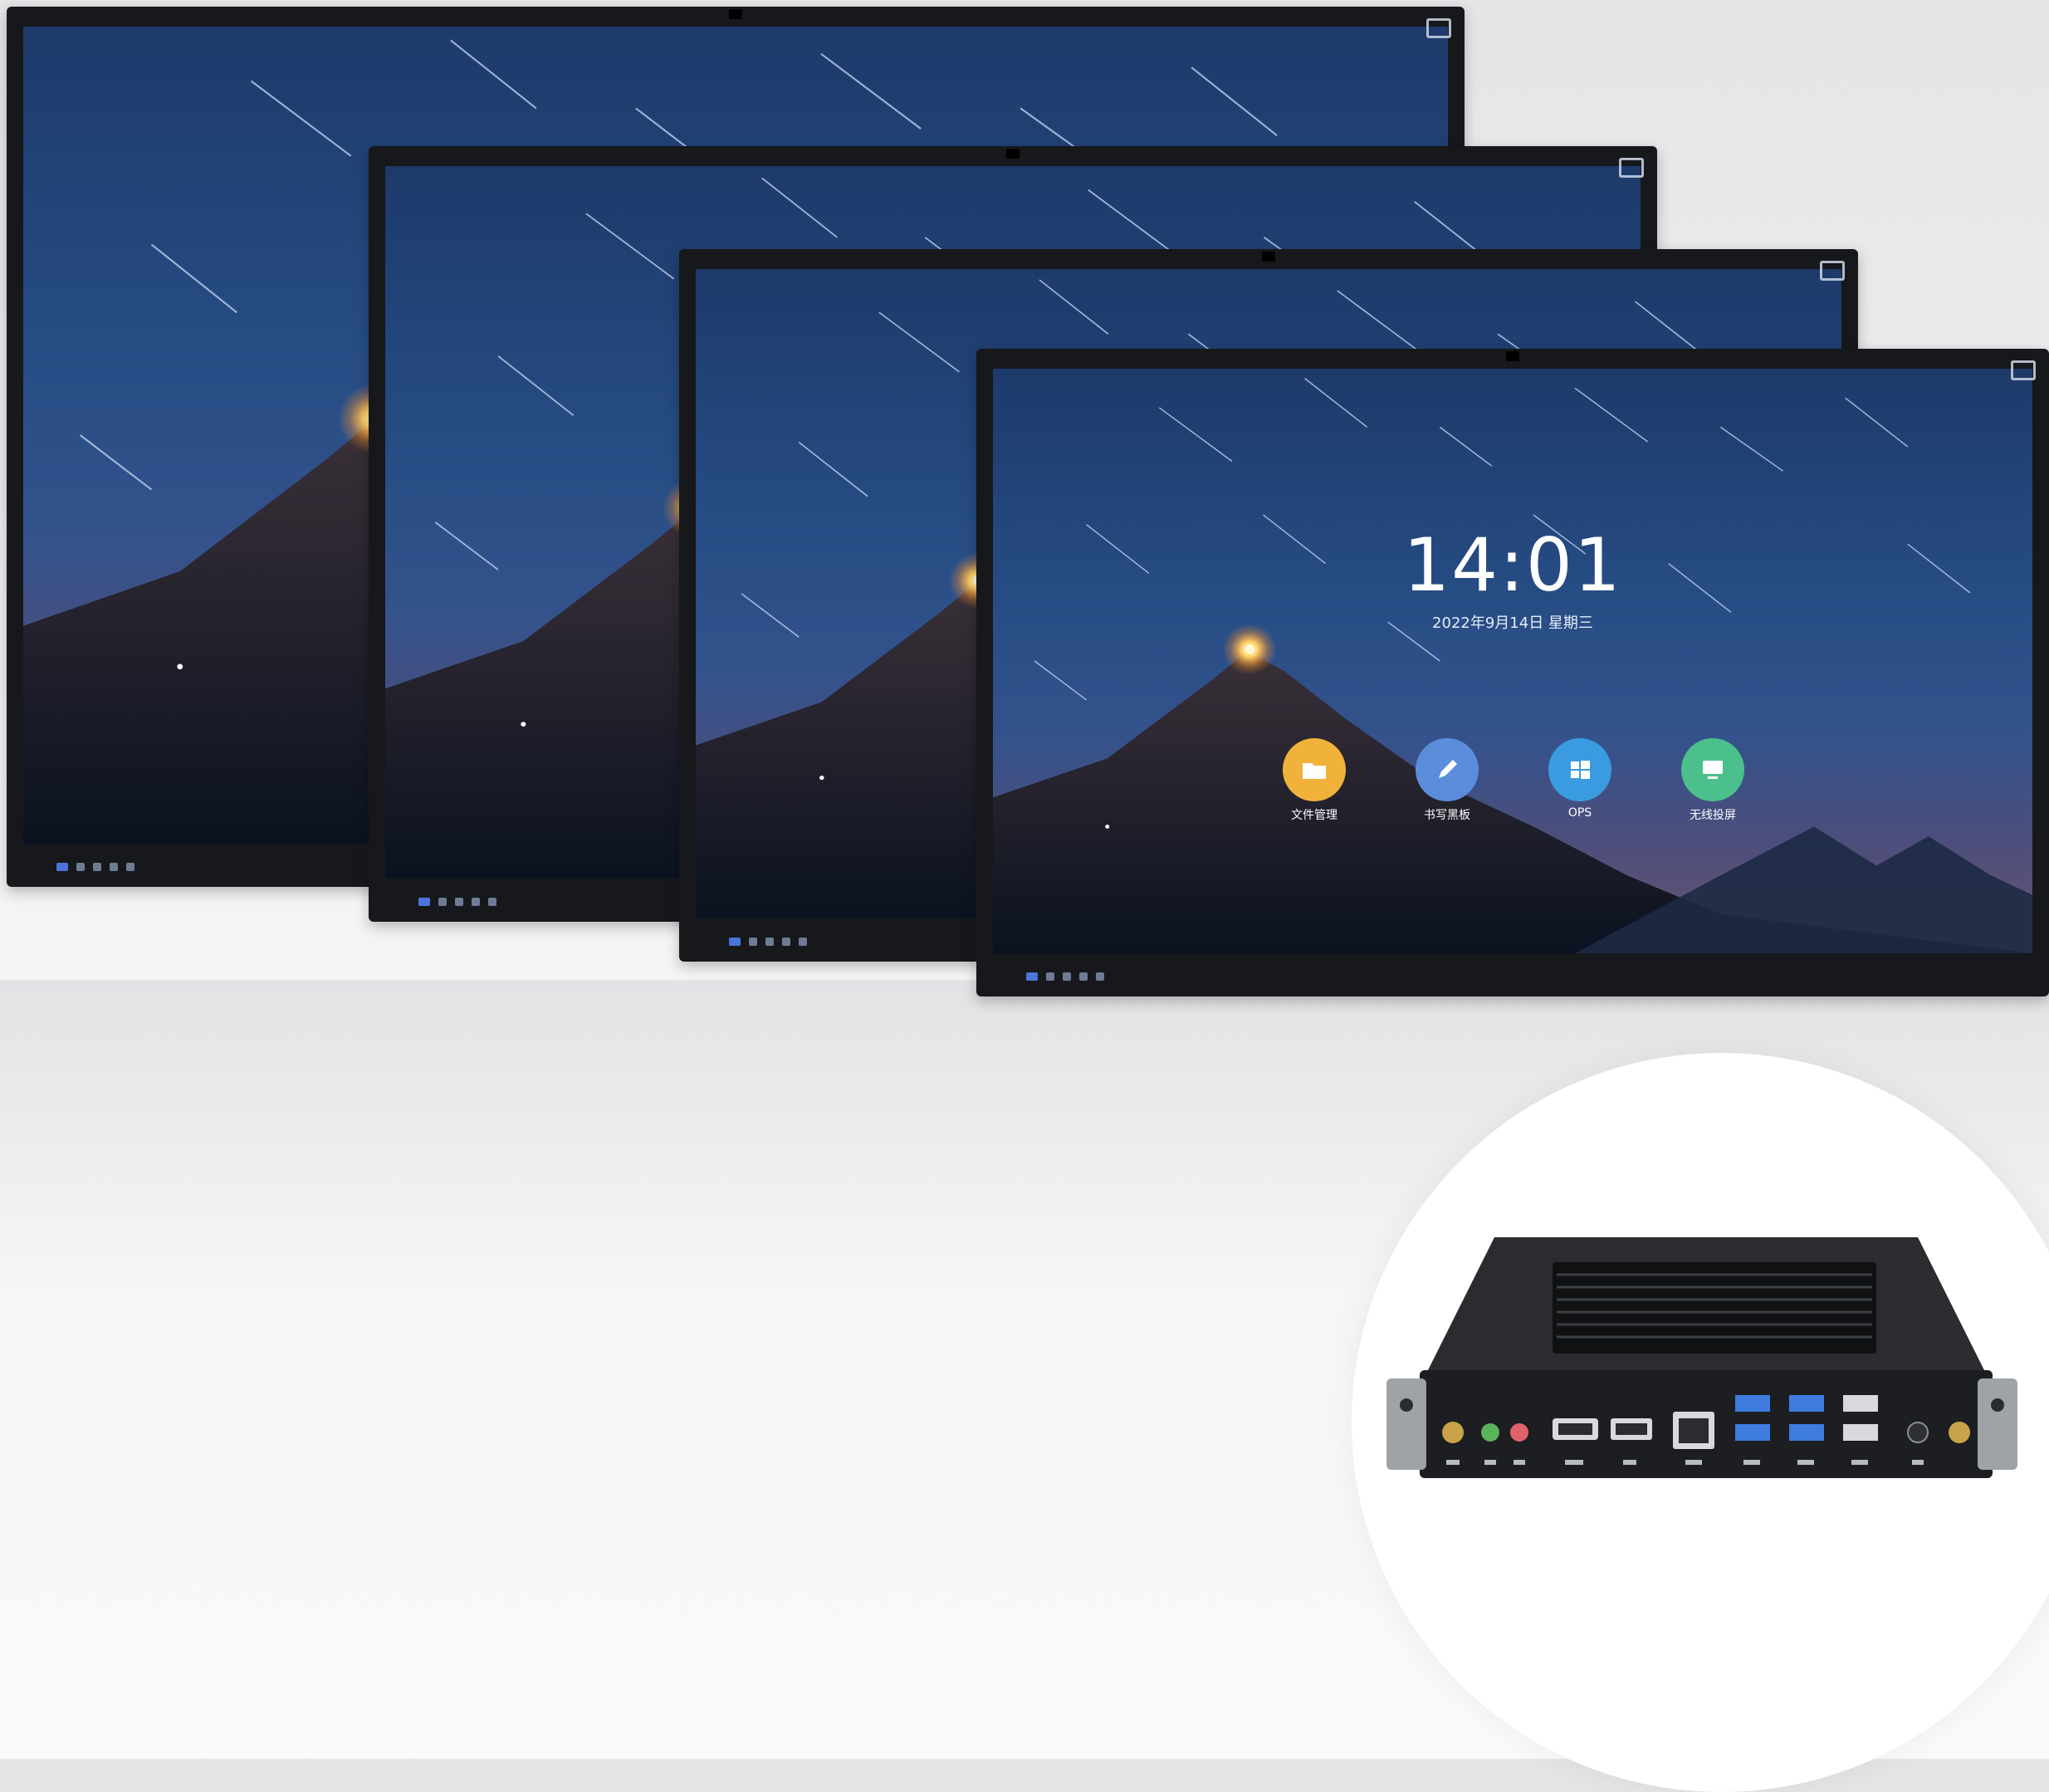 Image resolution: width=2049 pixels, height=1792 pixels. I want to click on app-file-manager: 文件管理, so click(1314, 780).